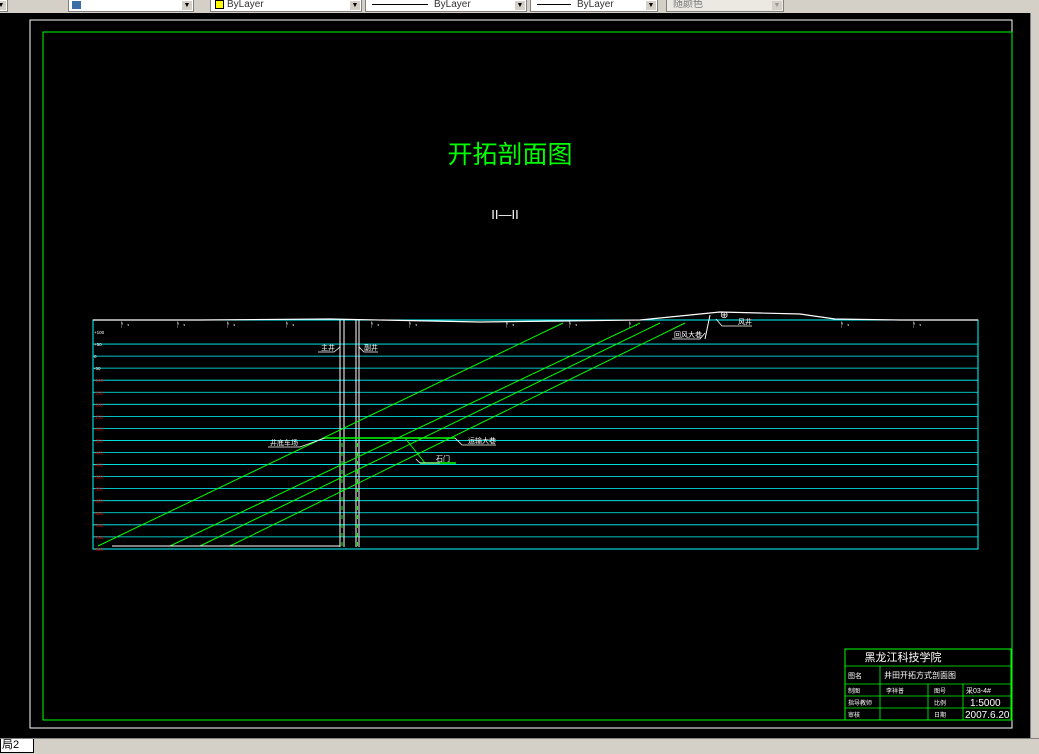 The height and width of the screenshot is (754, 1039). What do you see at coordinates (854, 691) in the screenshot?
I see `draw-label: 制图` at bounding box center [854, 691].